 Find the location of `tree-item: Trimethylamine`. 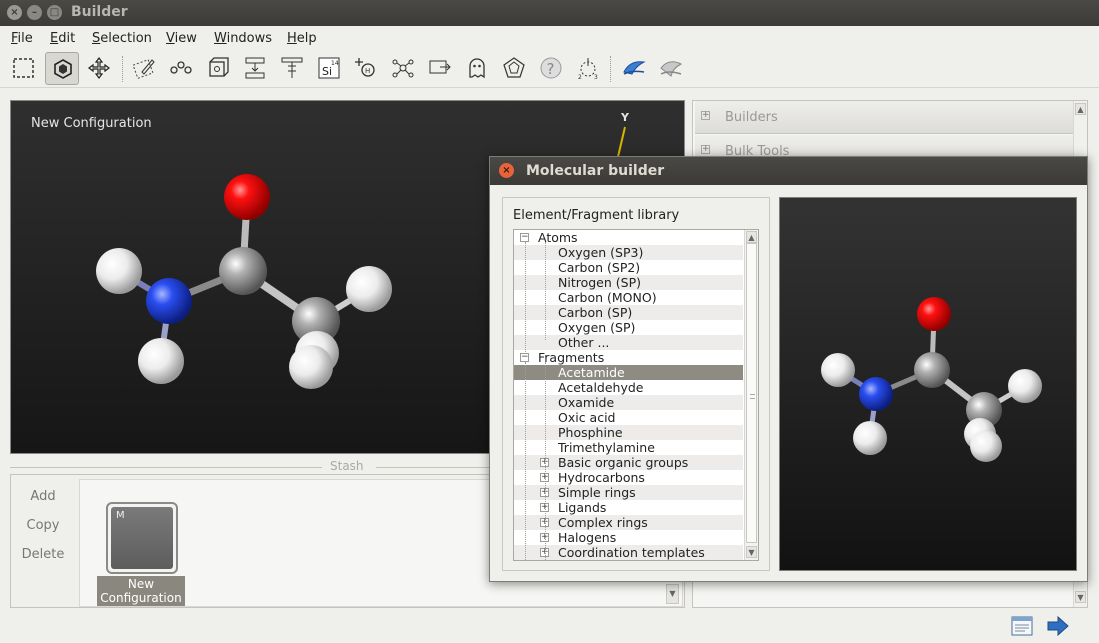

tree-item: Trimethylamine is located at coordinates (628, 447).